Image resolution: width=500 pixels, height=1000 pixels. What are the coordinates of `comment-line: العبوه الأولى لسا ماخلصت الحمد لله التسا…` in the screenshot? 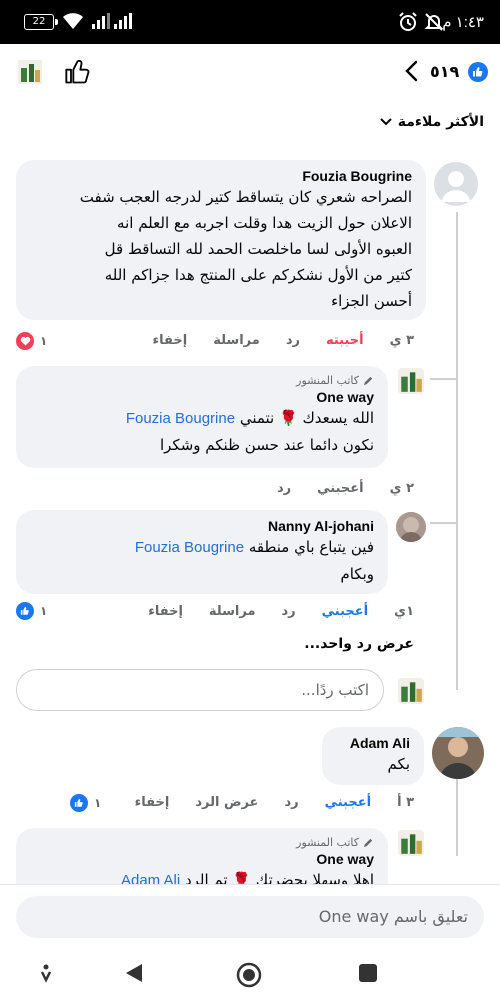 It's located at (258, 249).